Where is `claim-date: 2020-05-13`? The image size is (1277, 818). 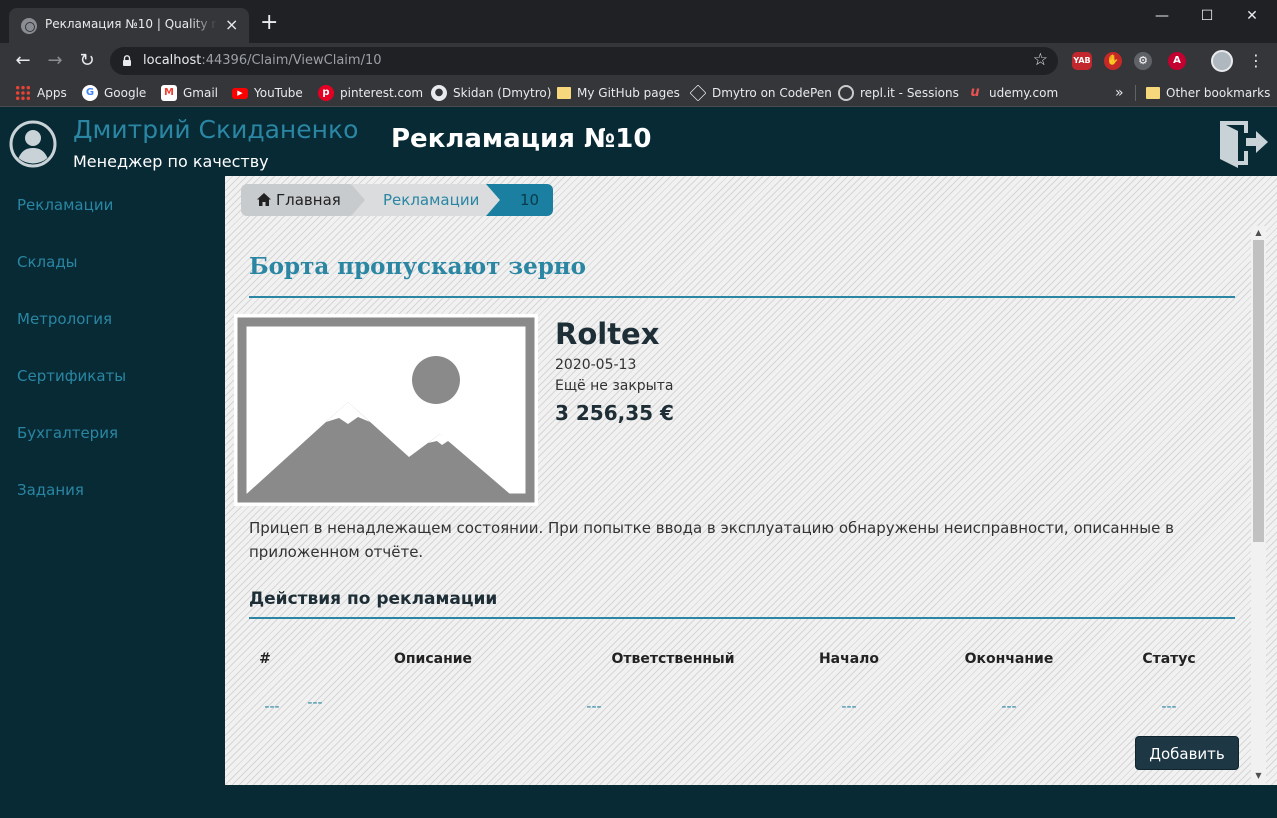 claim-date: 2020-05-13 is located at coordinates (596, 365).